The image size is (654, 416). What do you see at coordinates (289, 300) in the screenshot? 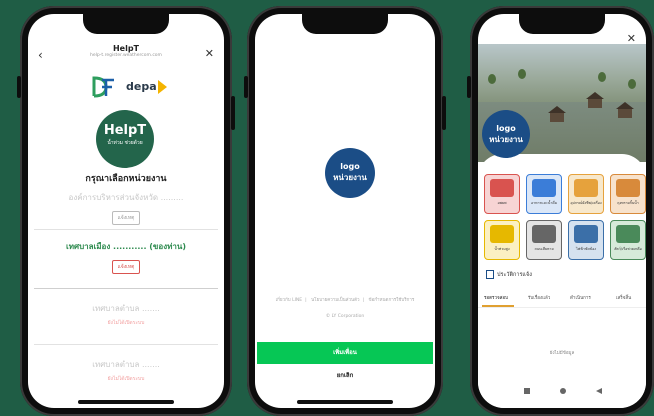
I see `about-line-link: เกี่ยวกับ LINE` at bounding box center [289, 300].